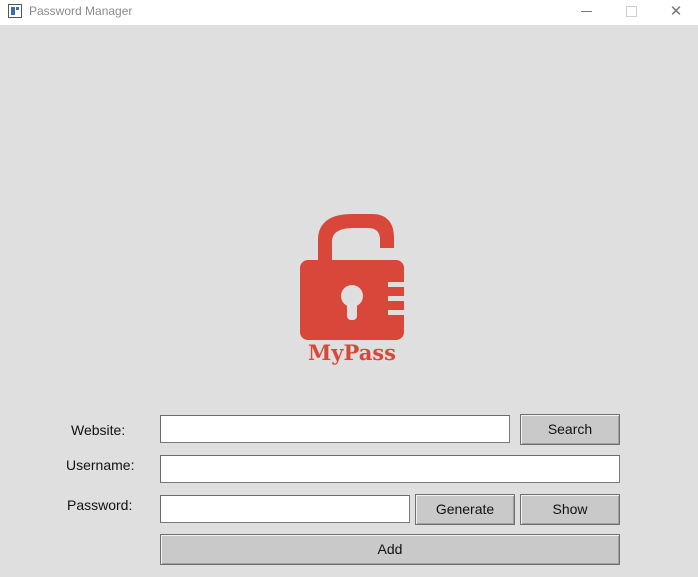 The width and height of the screenshot is (698, 577). What do you see at coordinates (675, 11) in the screenshot?
I see `close-icon: ✕` at bounding box center [675, 11].